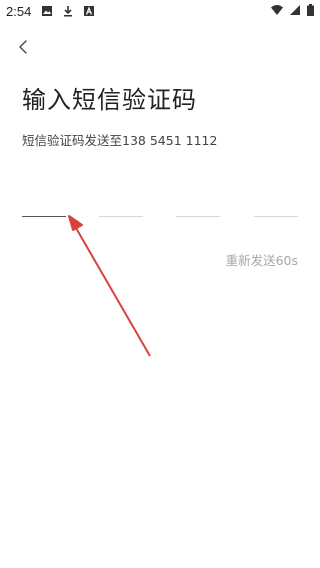 The height and width of the screenshot is (568, 320). Describe the element at coordinates (89, 11) in the screenshot. I see `a-box-icon` at that location.